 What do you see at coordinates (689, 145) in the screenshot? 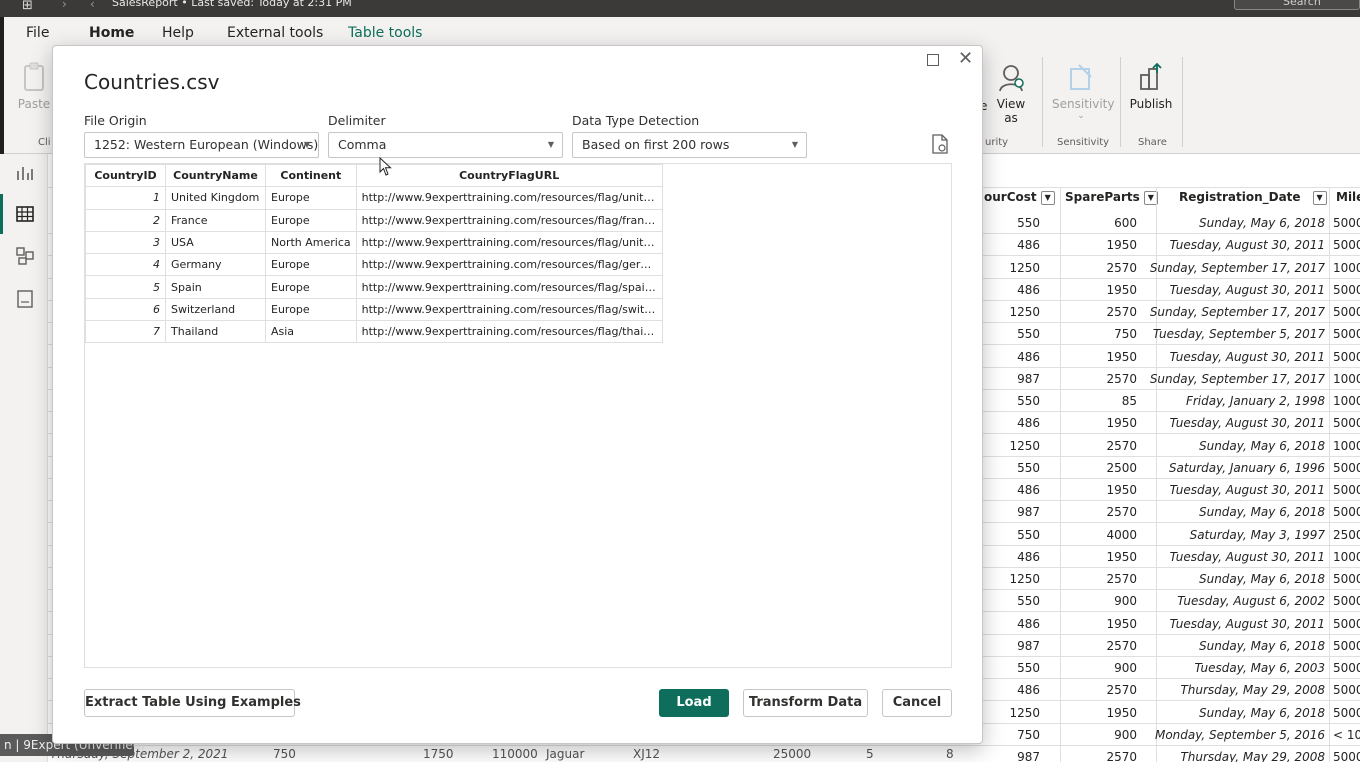
I see `data-type-detection-select: Based on first 200 rows ▼` at bounding box center [689, 145].